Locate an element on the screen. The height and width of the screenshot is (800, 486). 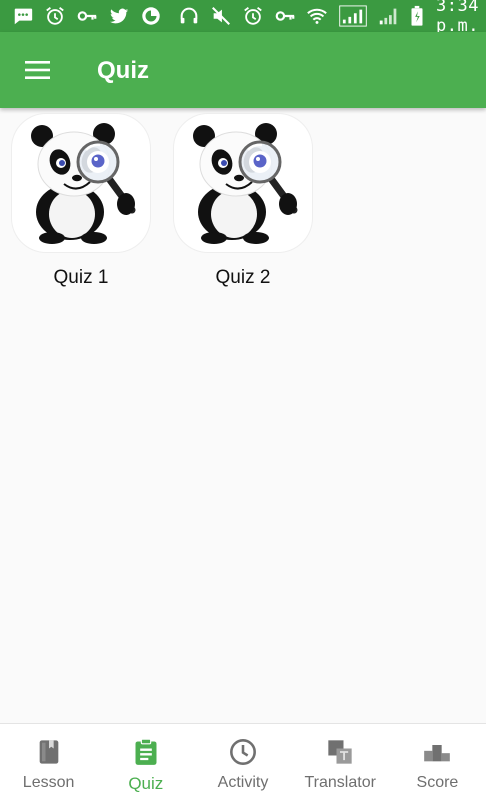
nav-item-activity: Activity is located at coordinates (242, 762).